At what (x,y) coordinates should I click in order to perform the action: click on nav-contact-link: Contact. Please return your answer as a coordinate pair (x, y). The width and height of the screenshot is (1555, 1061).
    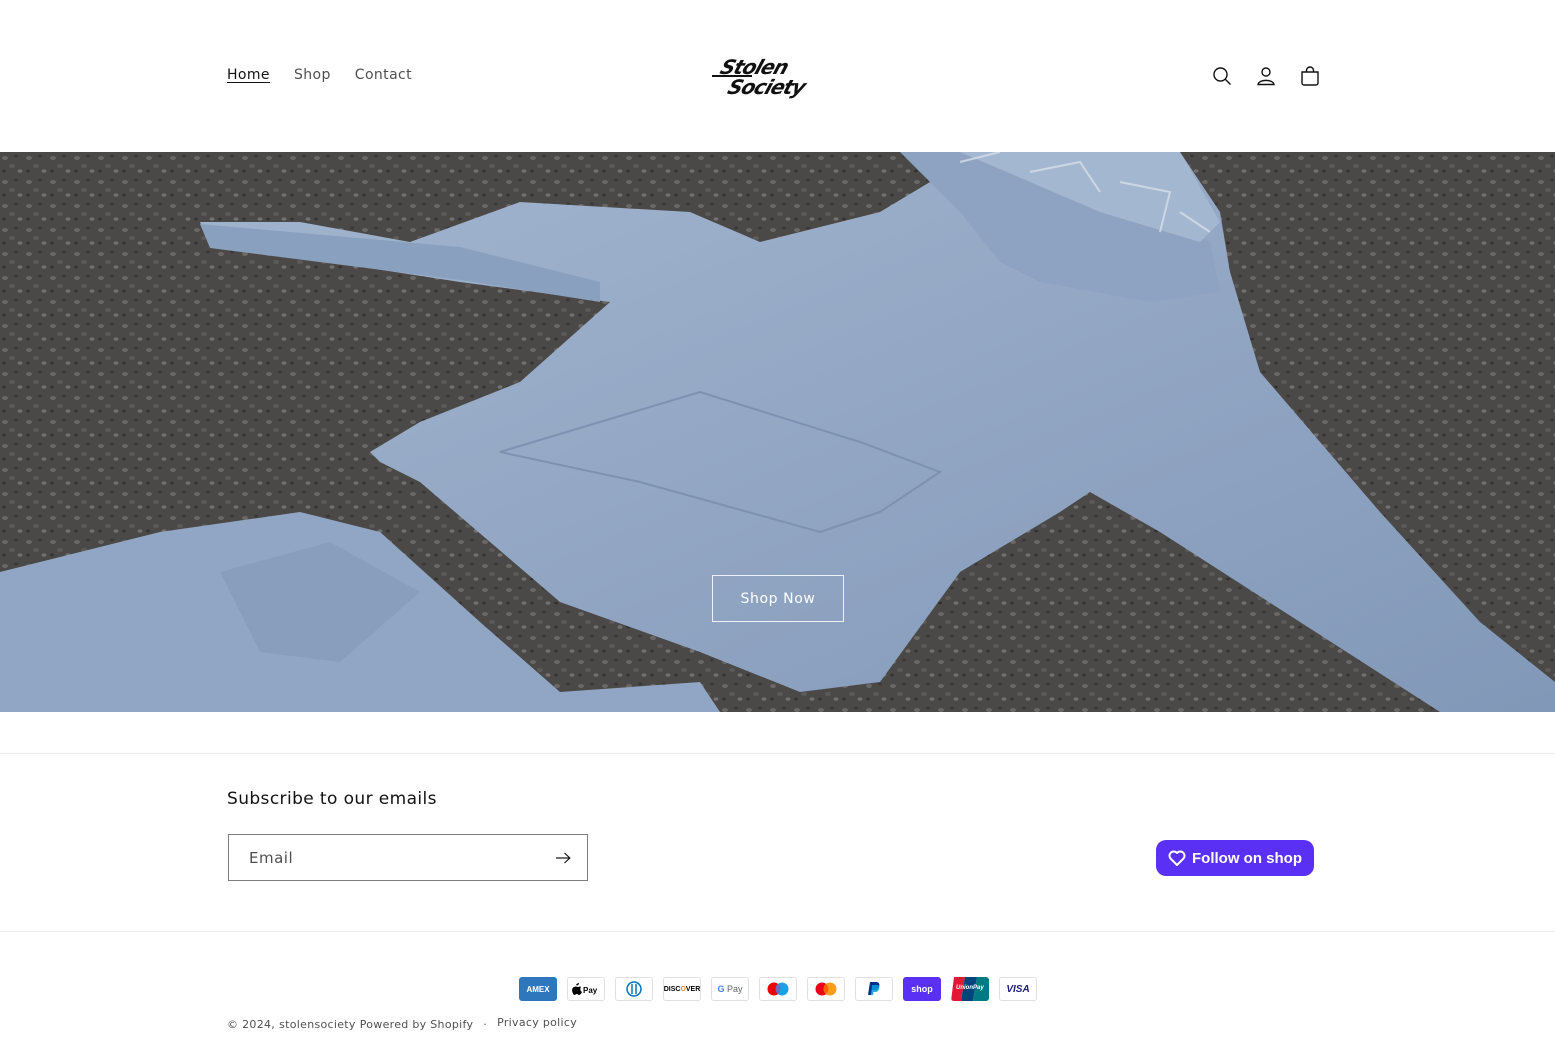
    Looking at the image, I should click on (383, 75).